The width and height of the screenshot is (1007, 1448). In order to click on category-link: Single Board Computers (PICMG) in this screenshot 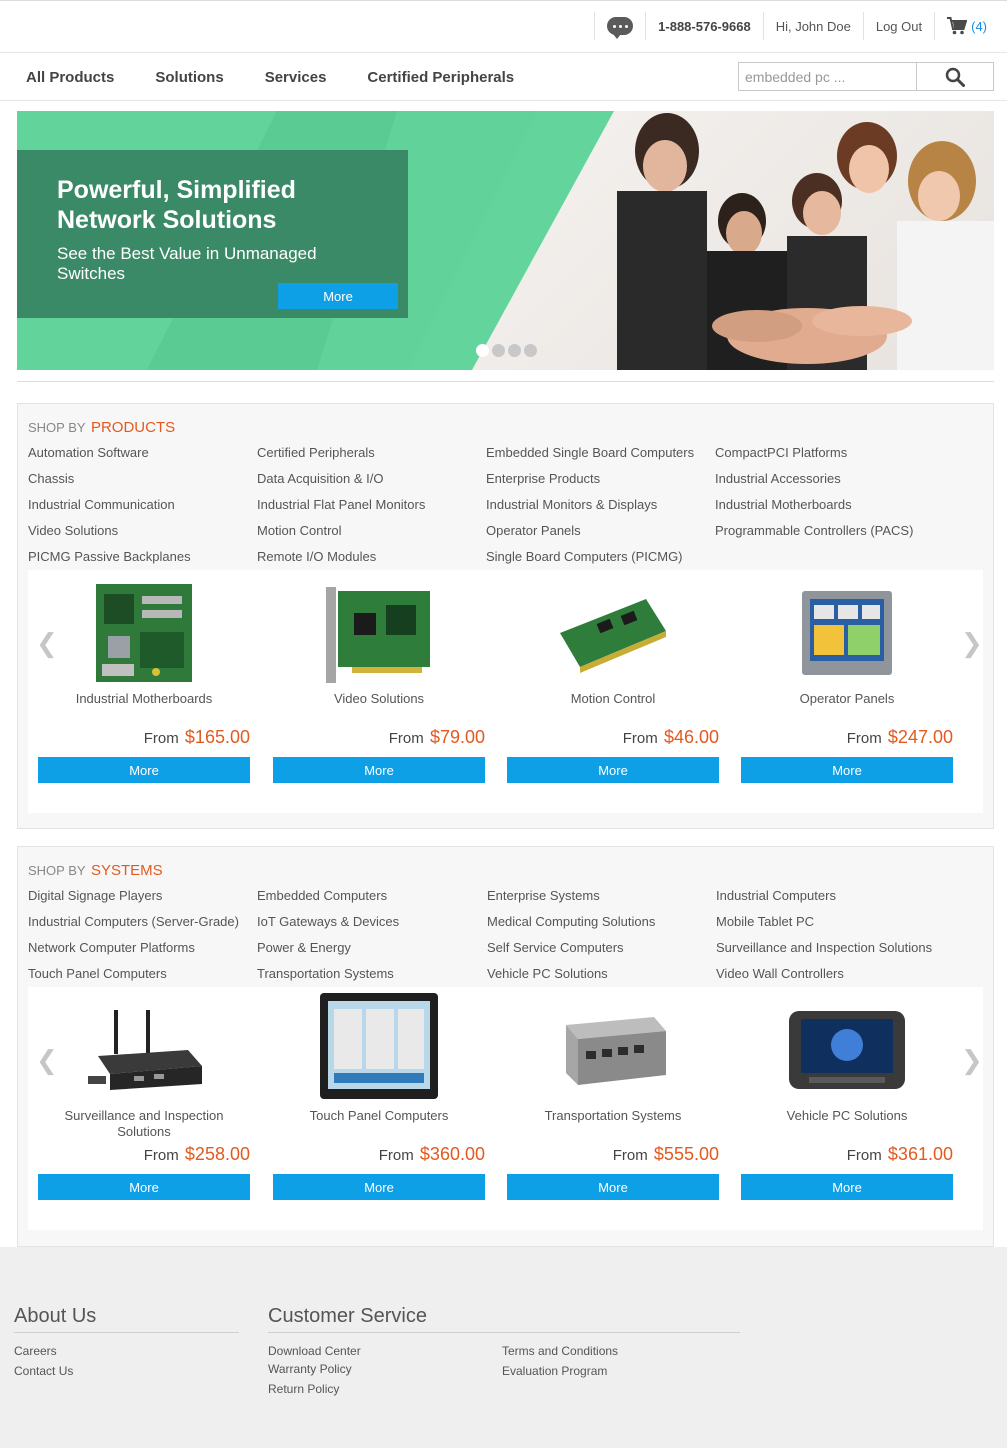, I will do `click(584, 556)`.